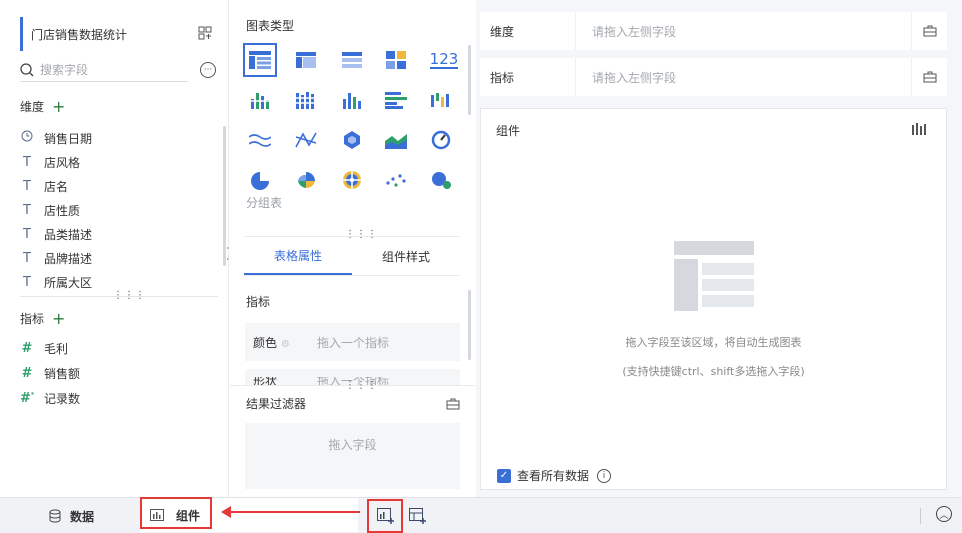  I want to click on widget-title: 组件, so click(508, 131).